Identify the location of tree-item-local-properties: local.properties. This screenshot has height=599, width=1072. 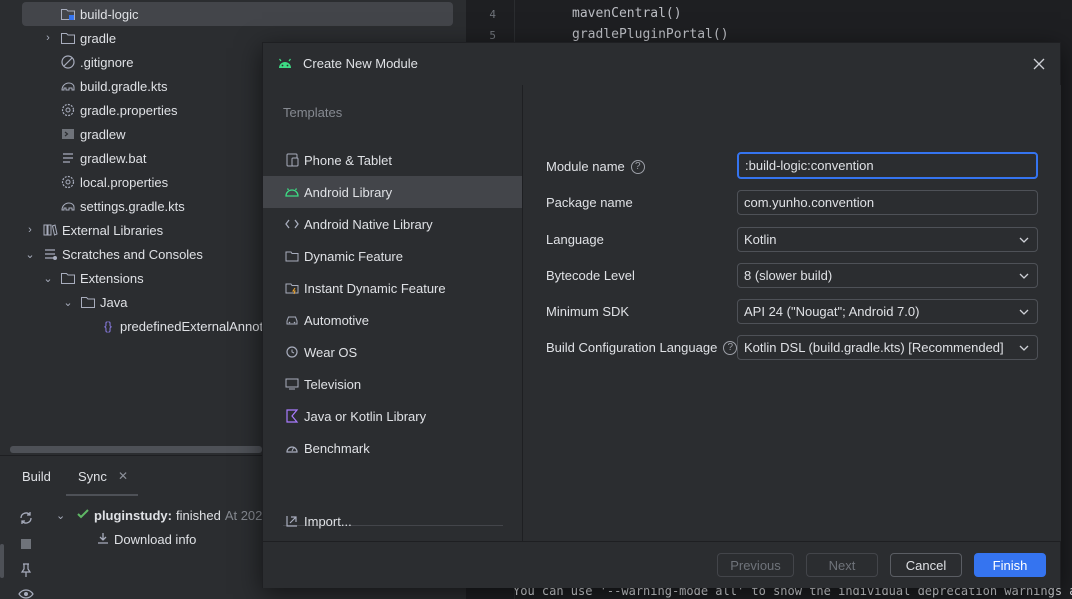
(114, 182).